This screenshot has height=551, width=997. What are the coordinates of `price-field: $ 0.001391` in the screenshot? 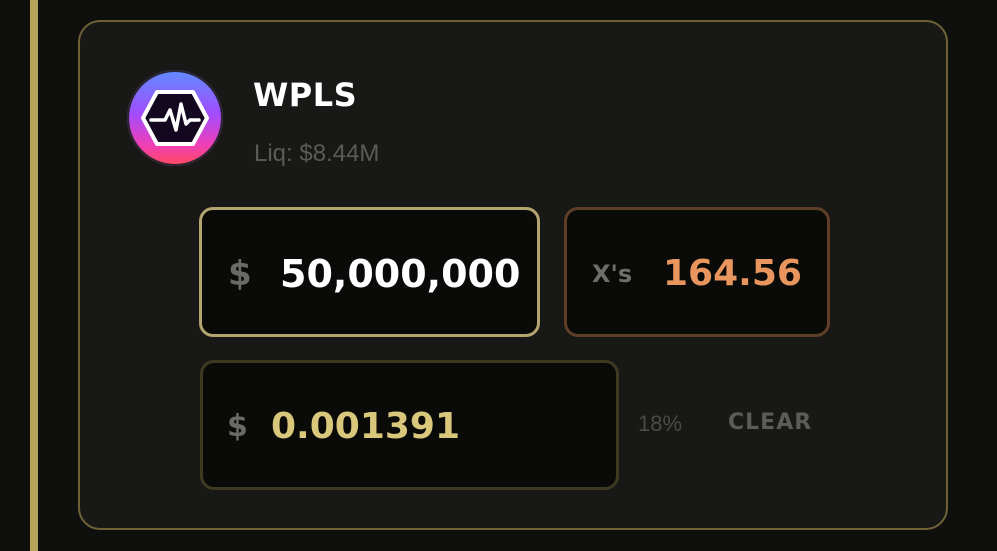 It's located at (409, 425).